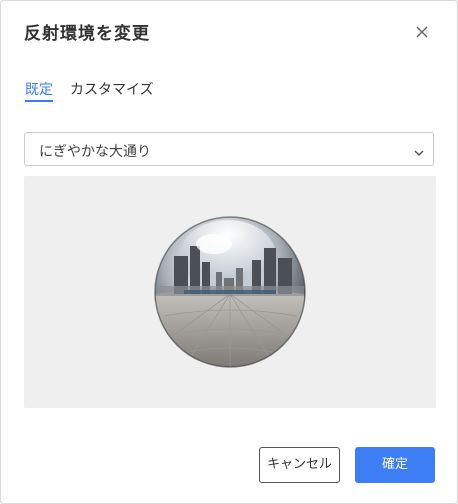 The image size is (458, 504). Describe the element at coordinates (112, 89) in the screenshot. I see `tab-customize: カスタマイズ` at that location.